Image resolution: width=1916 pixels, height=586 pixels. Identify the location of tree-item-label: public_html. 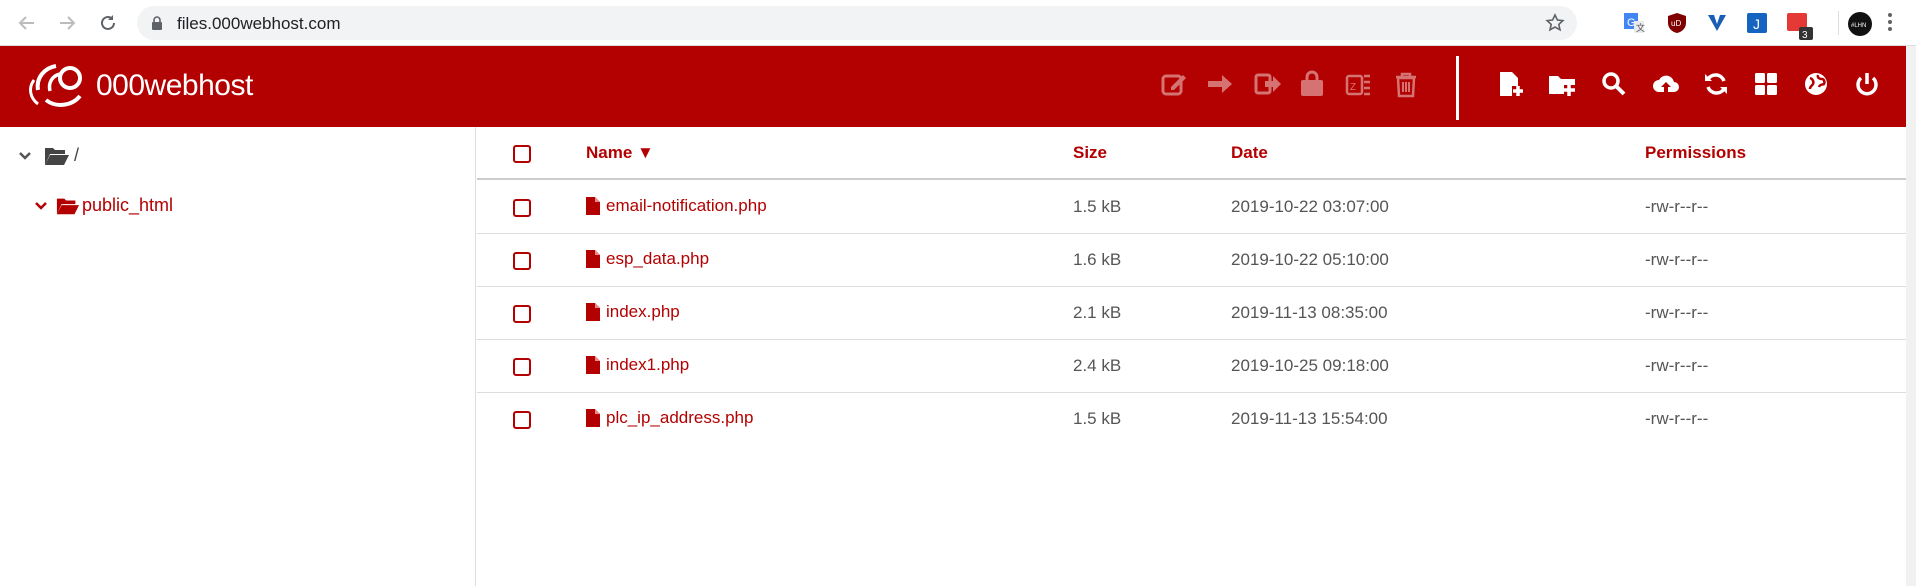
(128, 205).